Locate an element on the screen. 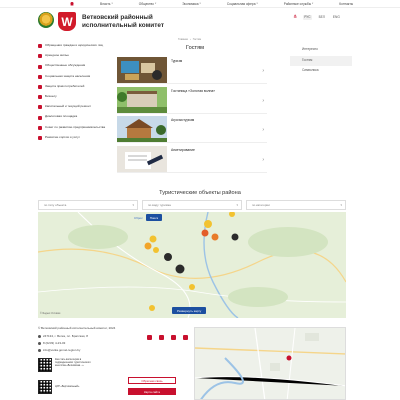 Image resolution: width=400 pixels, height=400 pixels. house-icon is located at coordinates (40, 56).